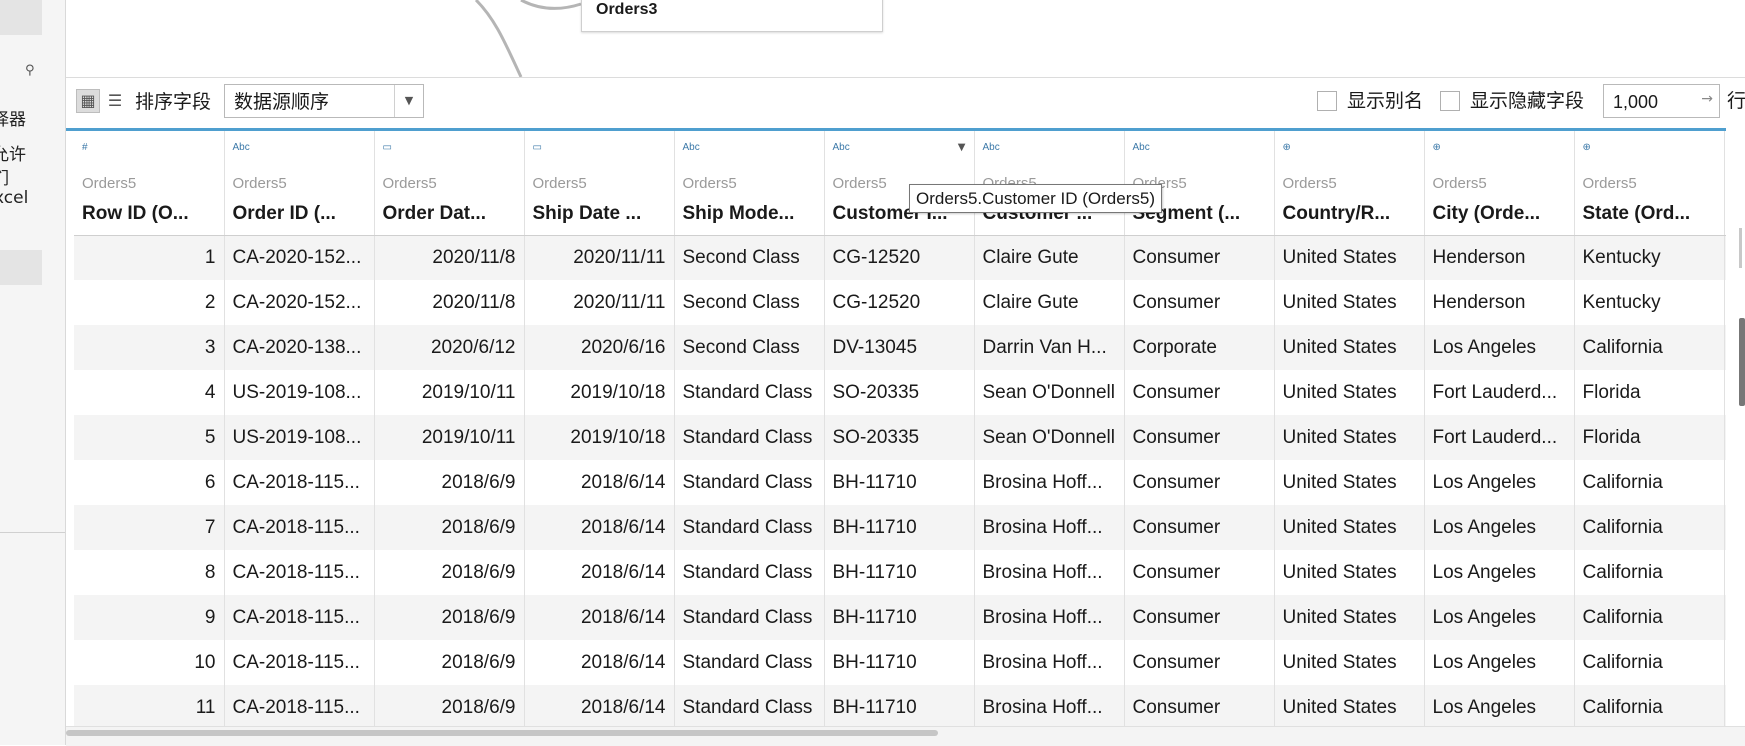 Image resolution: width=1745 pixels, height=746 pixels. What do you see at coordinates (1587, 147) in the screenshot?
I see `geo-type-icon: ⊕` at bounding box center [1587, 147].